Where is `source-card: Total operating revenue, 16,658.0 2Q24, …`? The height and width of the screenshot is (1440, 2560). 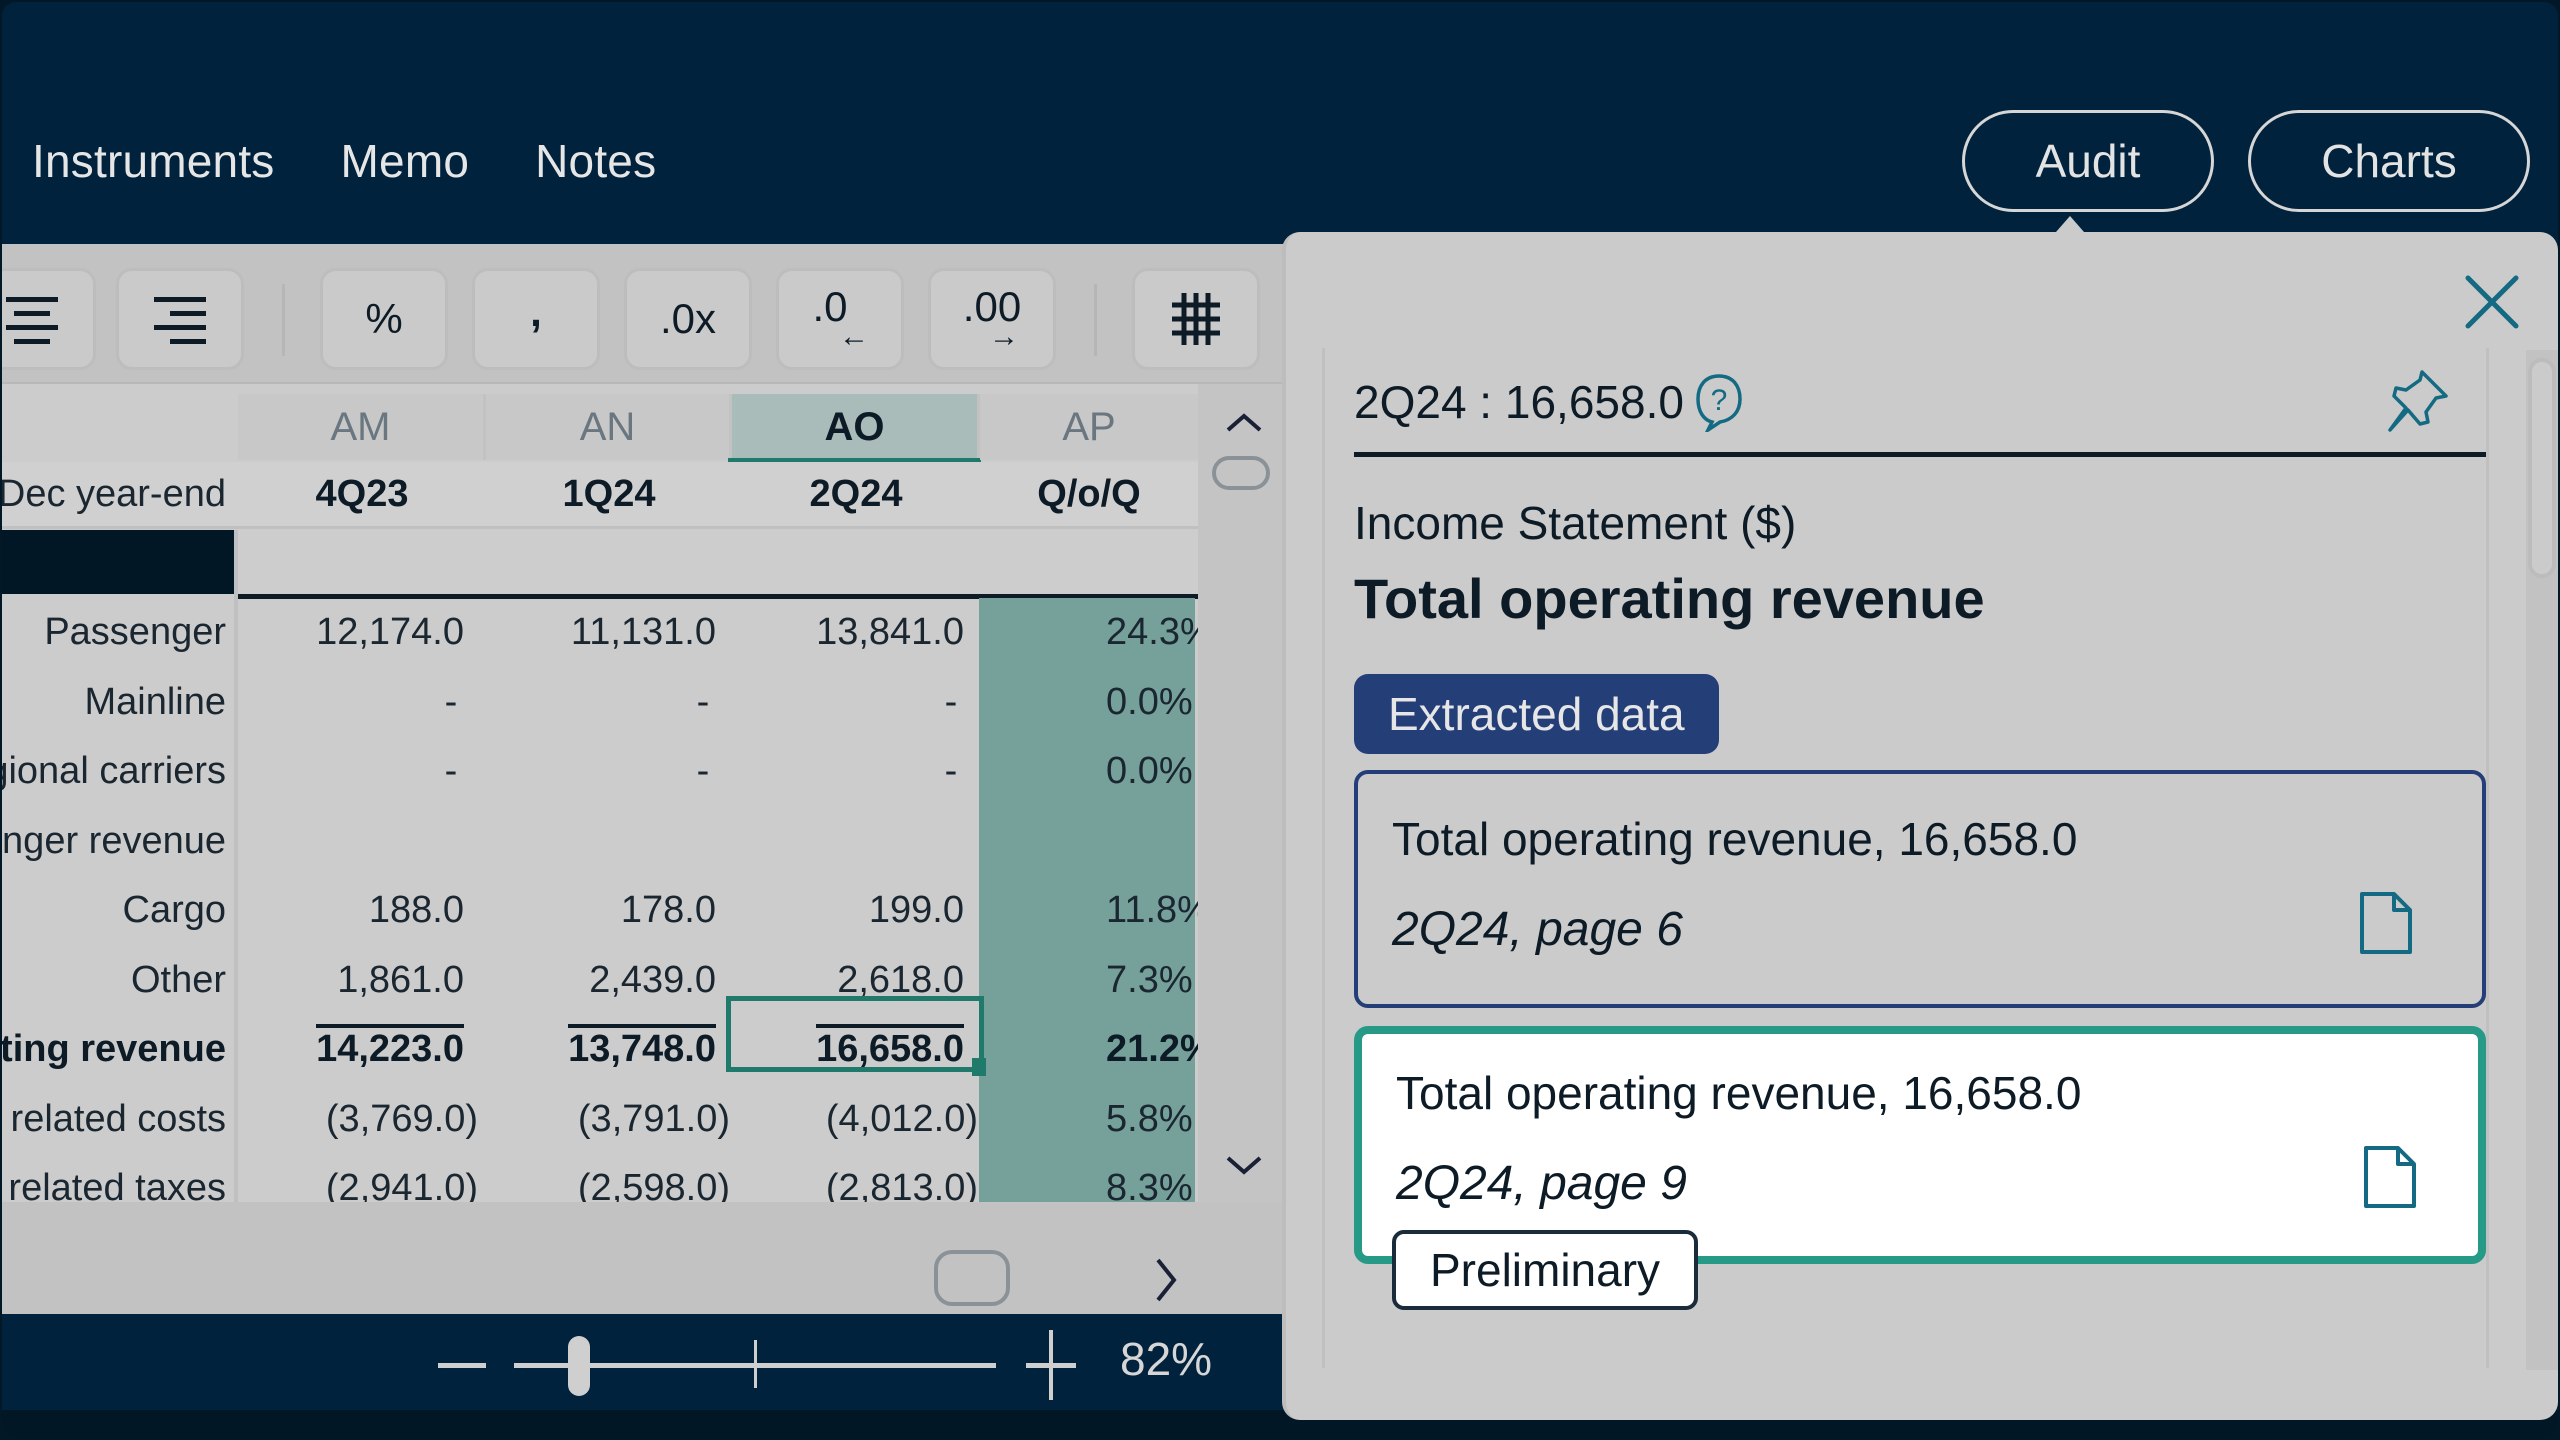 source-card: Total operating revenue, 16,658.0 2Q24, … is located at coordinates (1920, 889).